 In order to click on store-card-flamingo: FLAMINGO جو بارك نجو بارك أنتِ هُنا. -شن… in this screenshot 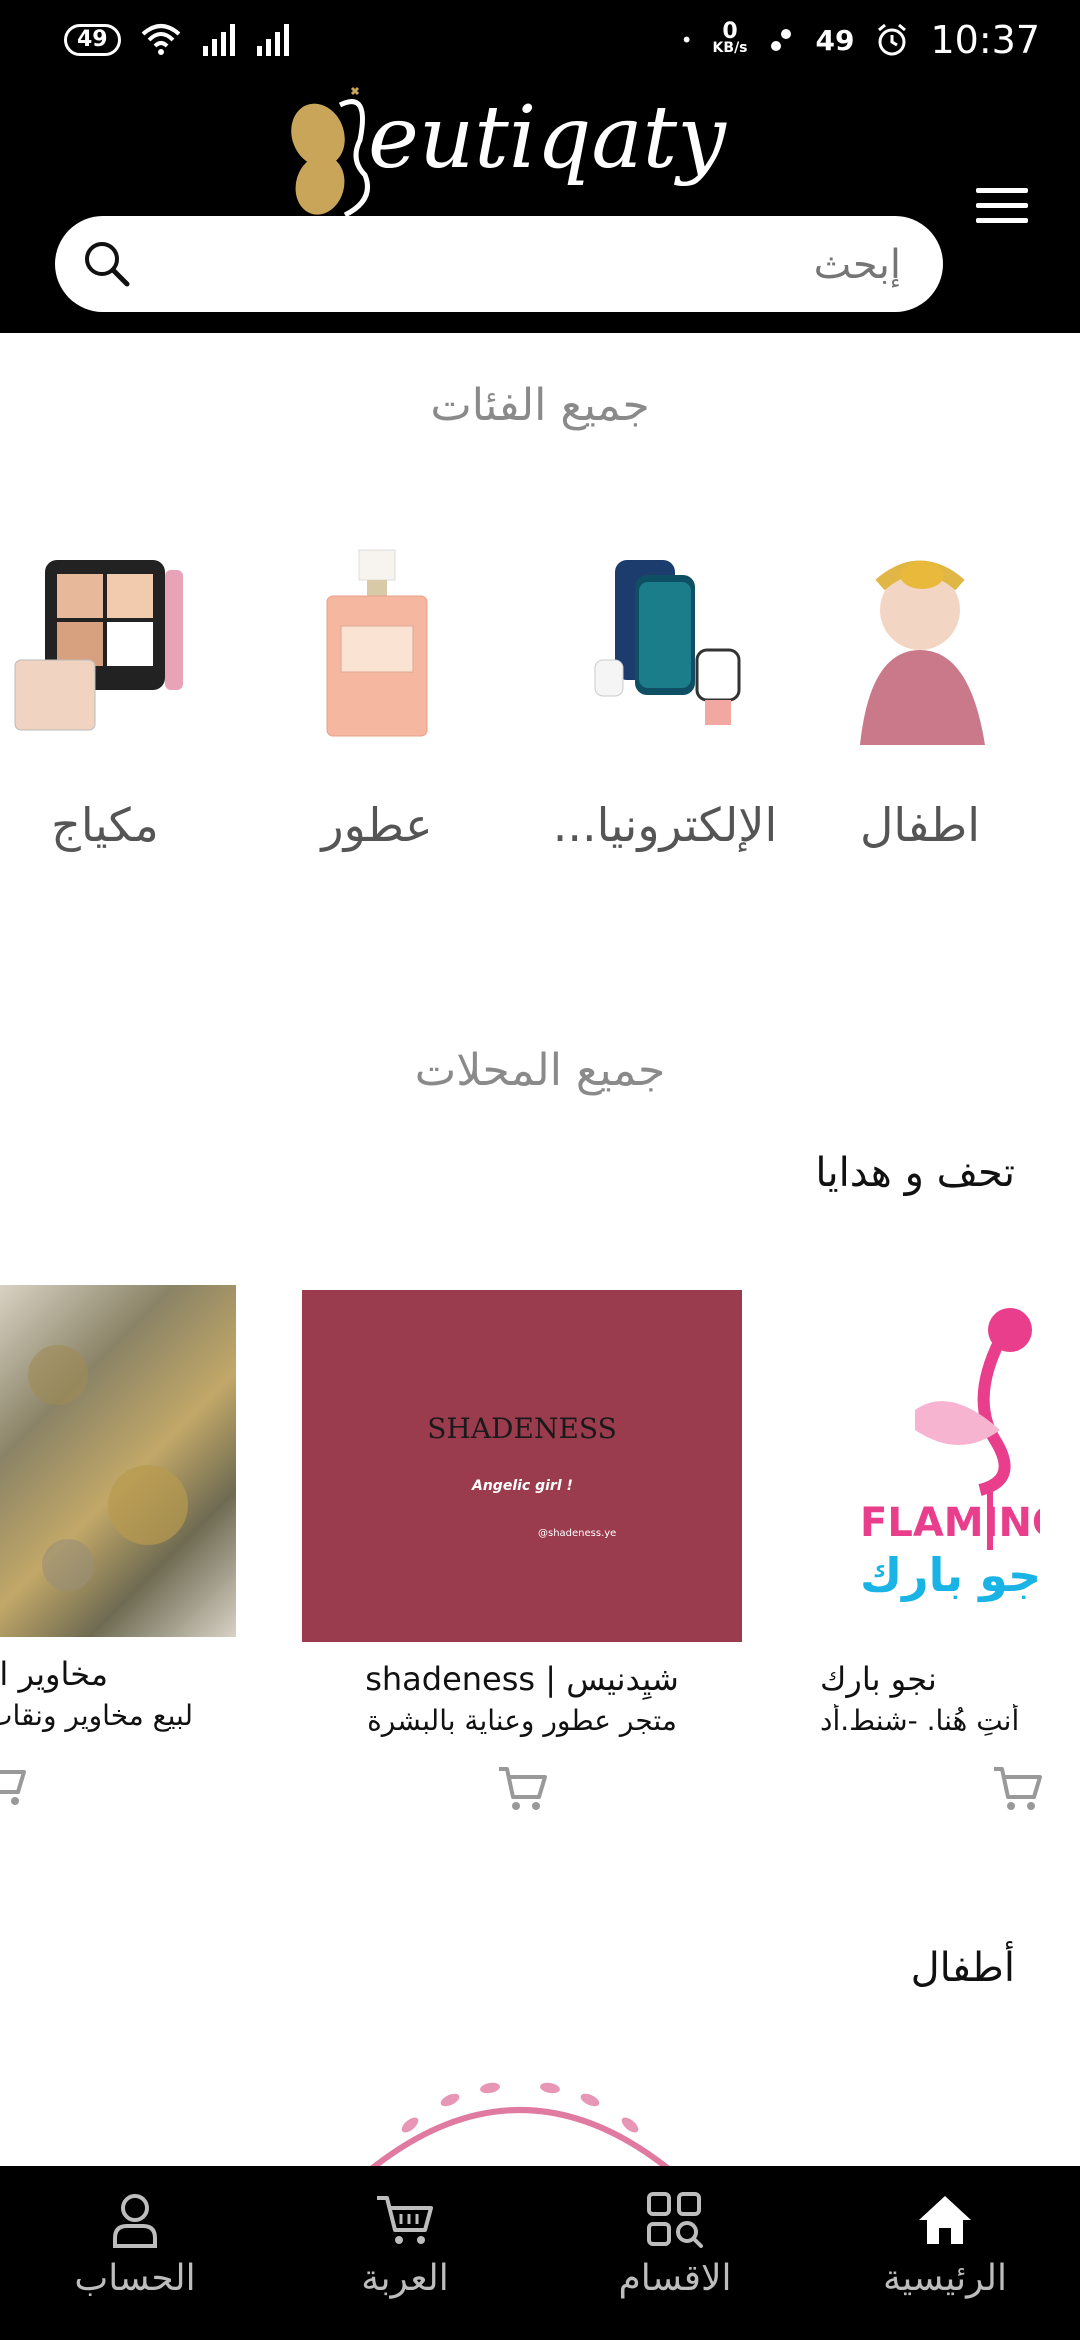, I will do `click(950, 1552)`.